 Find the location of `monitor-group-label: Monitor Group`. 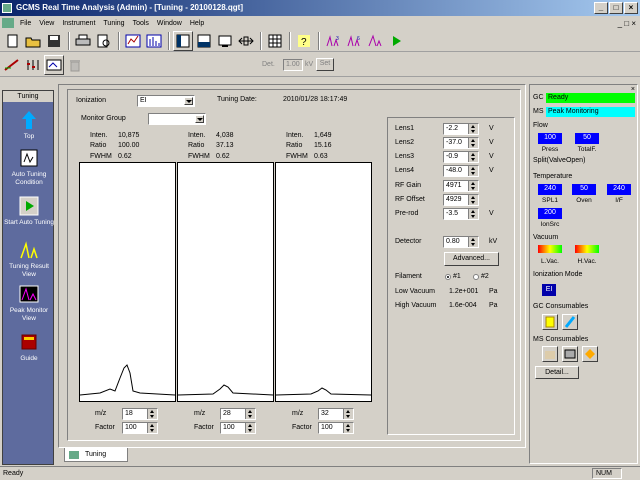

monitor-group-label: Monitor Group is located at coordinates (103, 118).